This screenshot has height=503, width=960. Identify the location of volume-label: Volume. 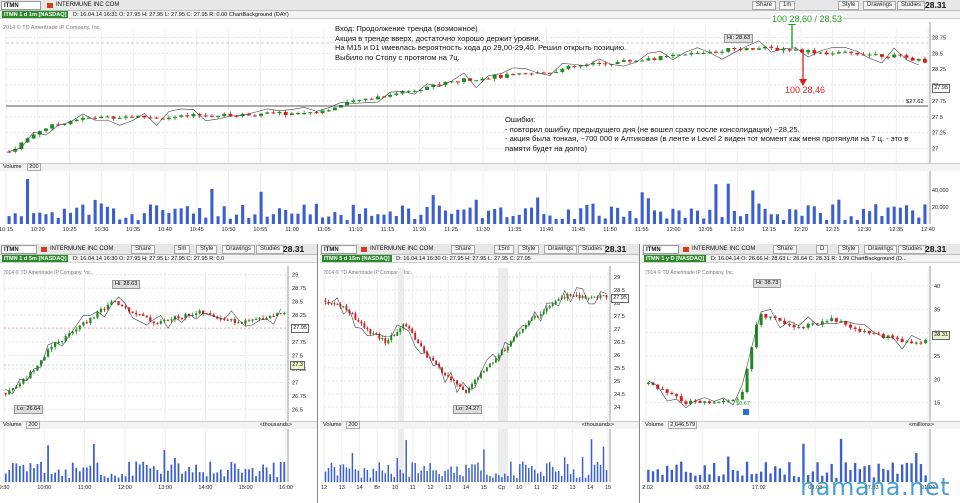
(332, 425).